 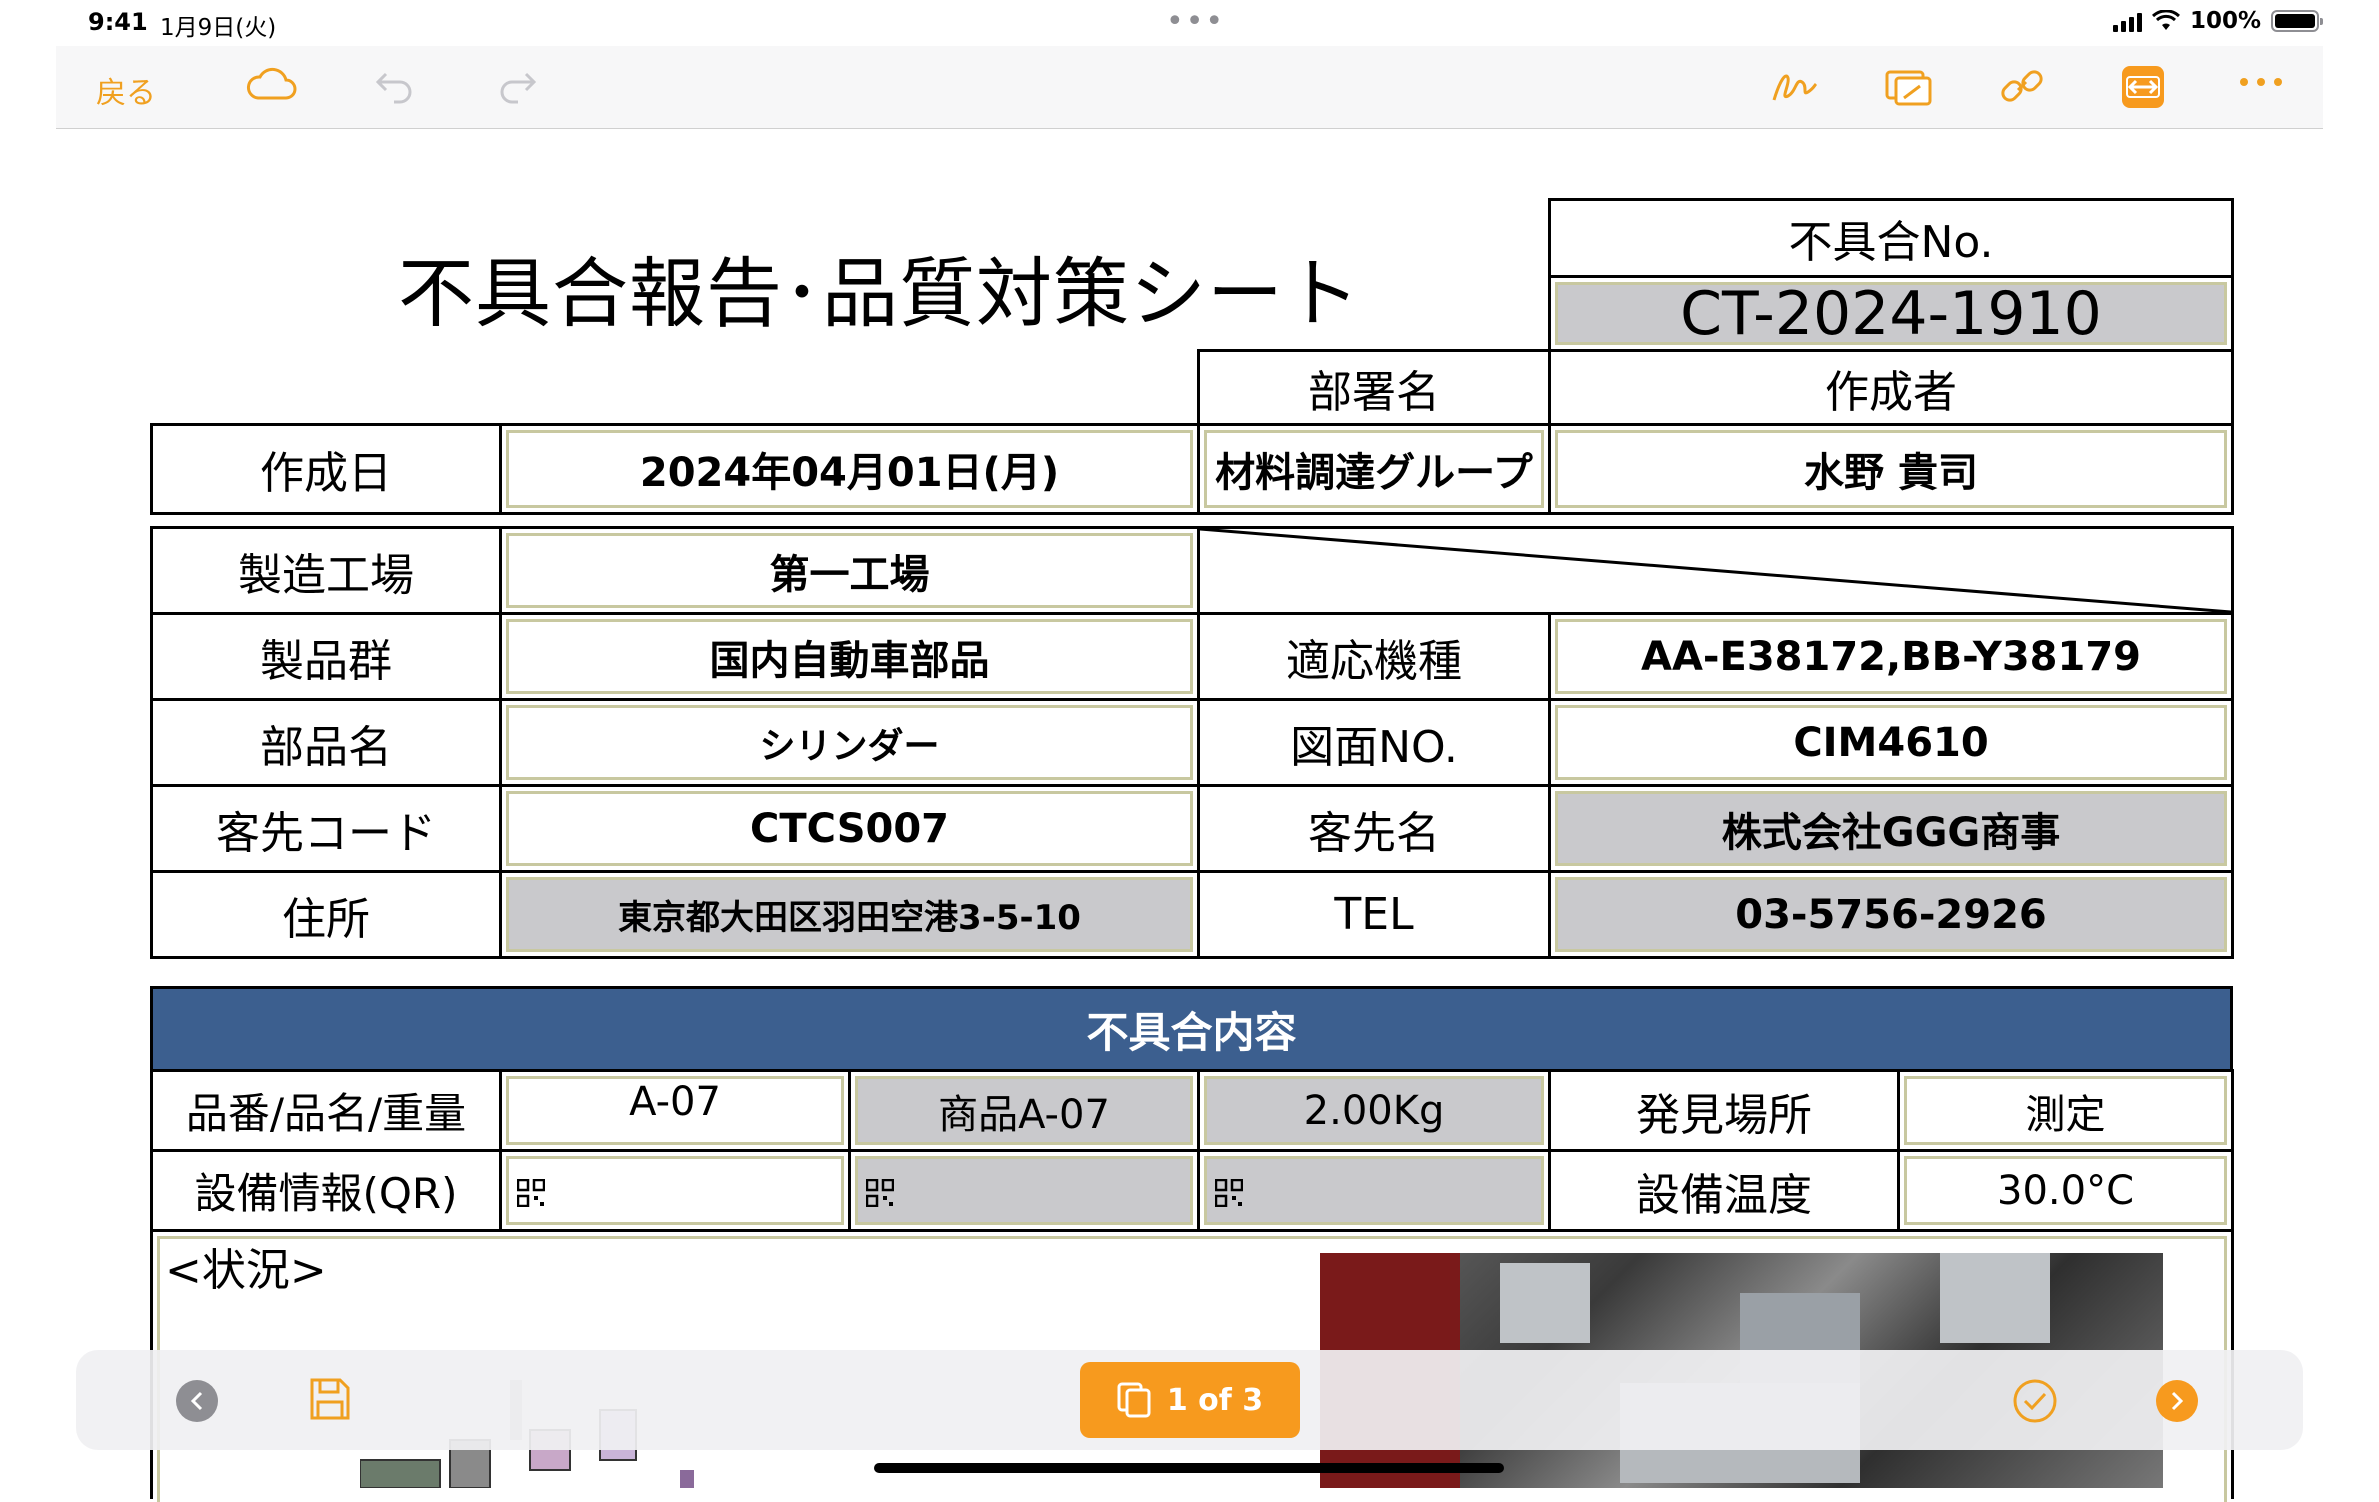 I want to click on drawing-no-value: CIM4610, so click(x=1891, y=742).